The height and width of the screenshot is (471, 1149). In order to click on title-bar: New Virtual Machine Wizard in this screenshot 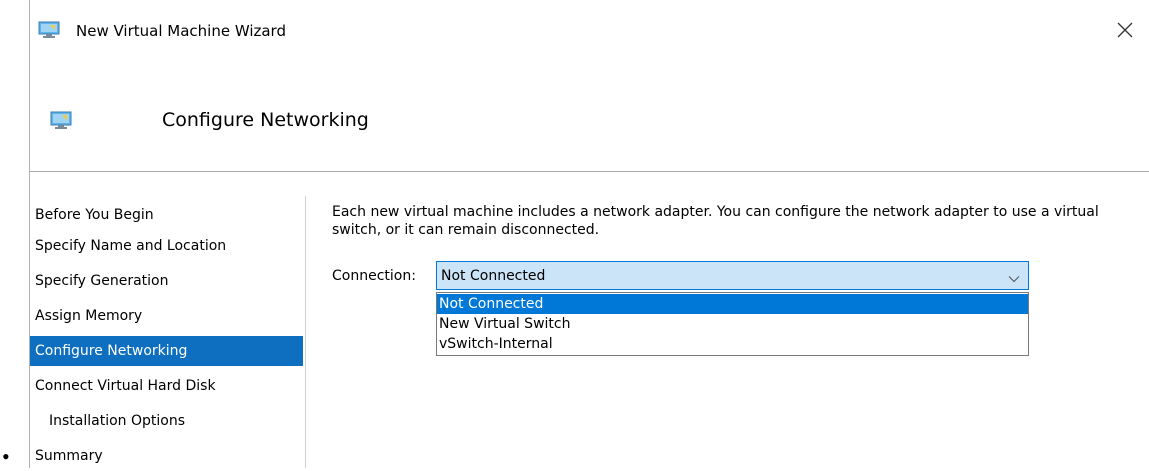, I will do `click(589, 33)`.